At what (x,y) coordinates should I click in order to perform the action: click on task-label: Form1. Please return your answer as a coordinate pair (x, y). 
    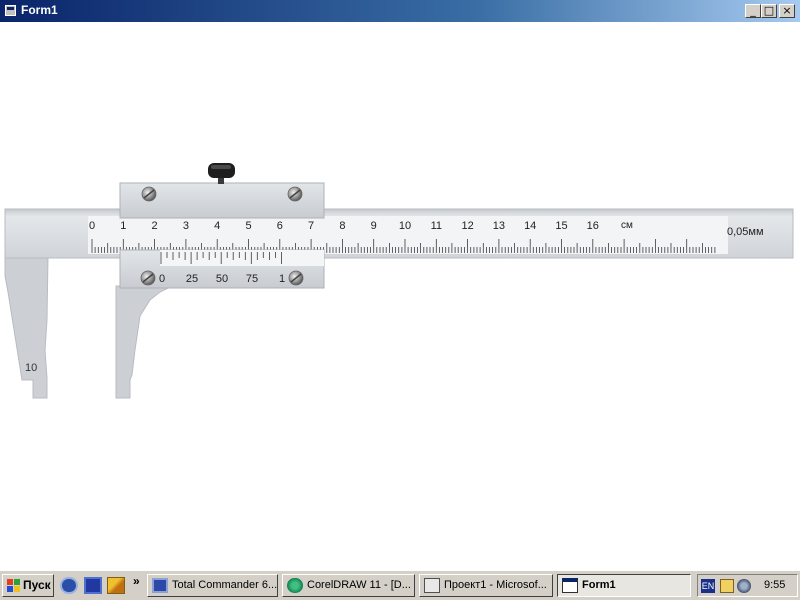
    Looking at the image, I should click on (599, 585).